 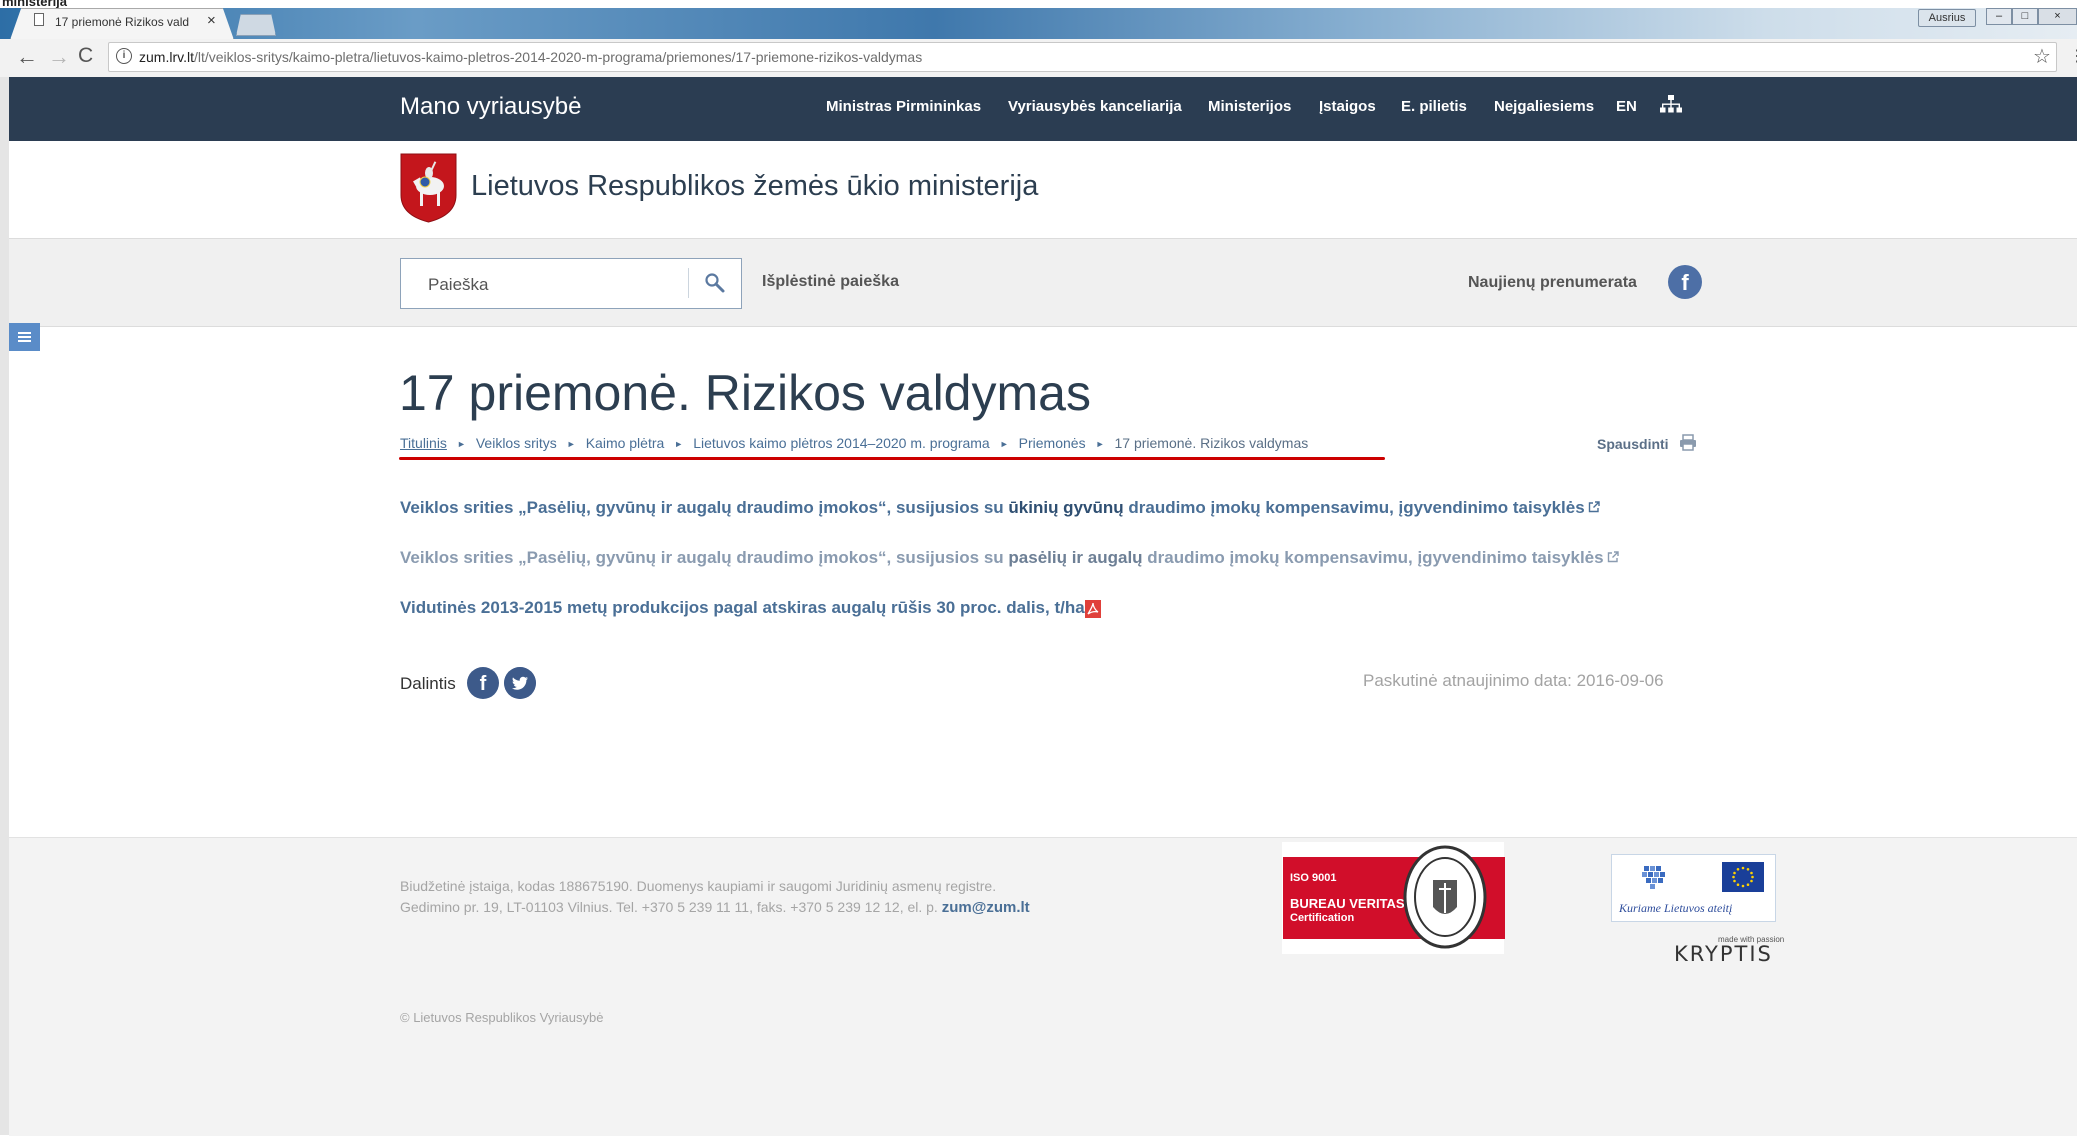 What do you see at coordinates (1653, 877) in the screenshot?
I see `eu-structural-funds-icon` at bounding box center [1653, 877].